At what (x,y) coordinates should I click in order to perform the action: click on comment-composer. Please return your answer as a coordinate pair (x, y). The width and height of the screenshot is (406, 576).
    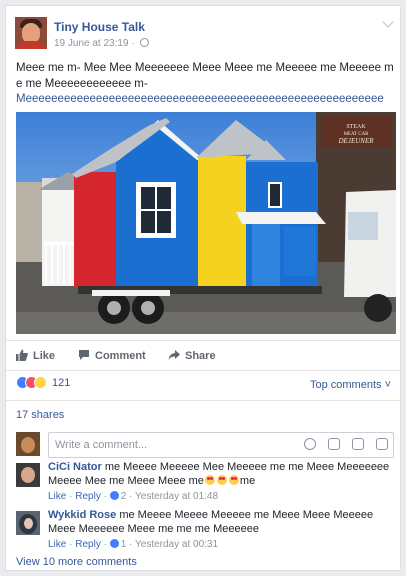
    Looking at the image, I should click on (203, 443).